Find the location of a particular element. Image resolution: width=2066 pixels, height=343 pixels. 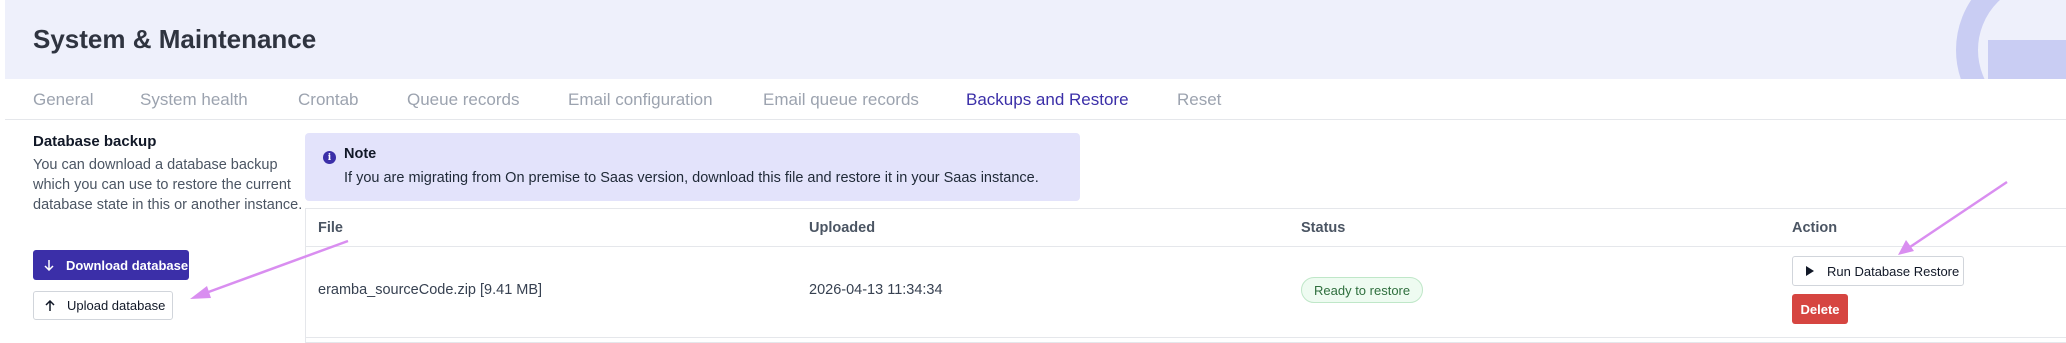

delete-button: Delete is located at coordinates (1820, 309).